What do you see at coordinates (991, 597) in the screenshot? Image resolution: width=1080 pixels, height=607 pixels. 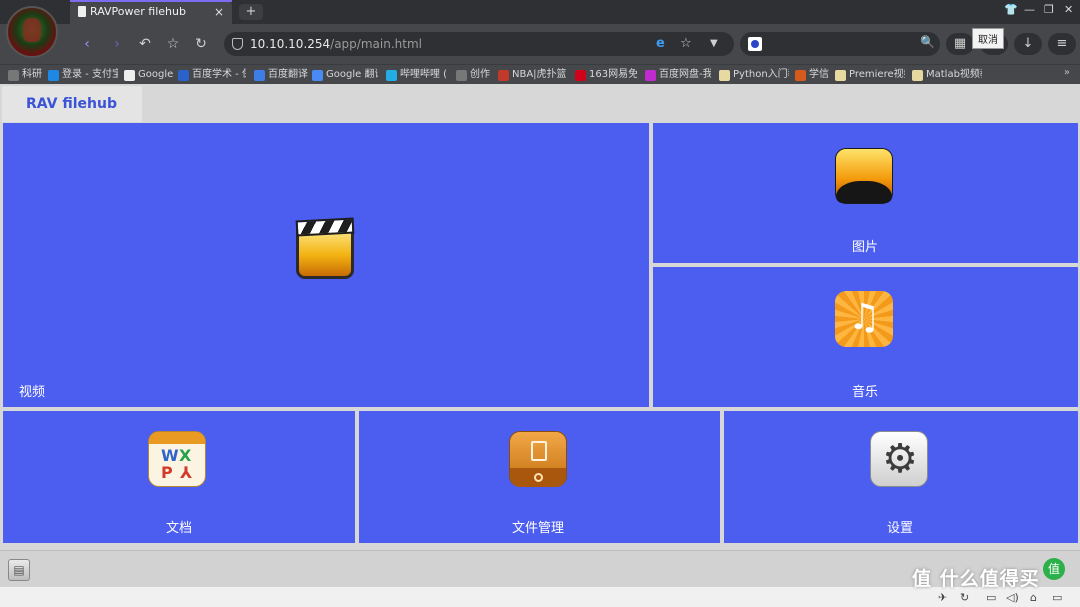 I see `status-window-icon: ▭` at bounding box center [991, 597].